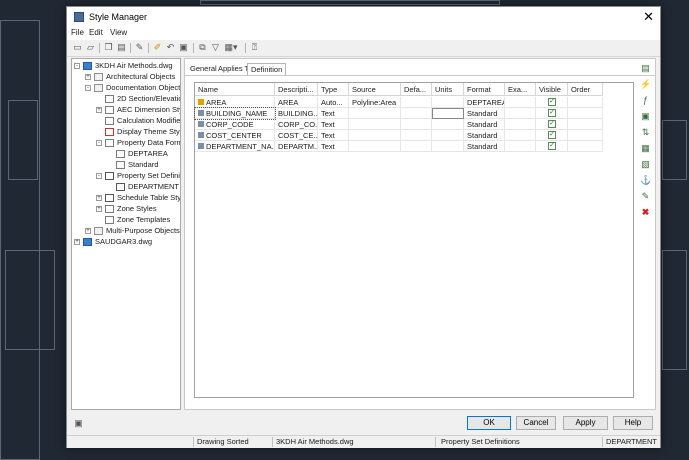 This screenshot has width=689, height=460. What do you see at coordinates (118, 32) in the screenshot?
I see `menu-view: View` at bounding box center [118, 32].